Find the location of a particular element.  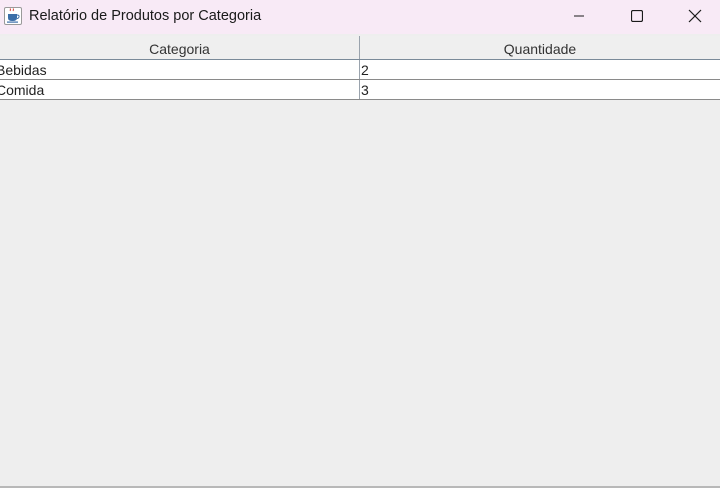

maximize-icon is located at coordinates (637, 16).